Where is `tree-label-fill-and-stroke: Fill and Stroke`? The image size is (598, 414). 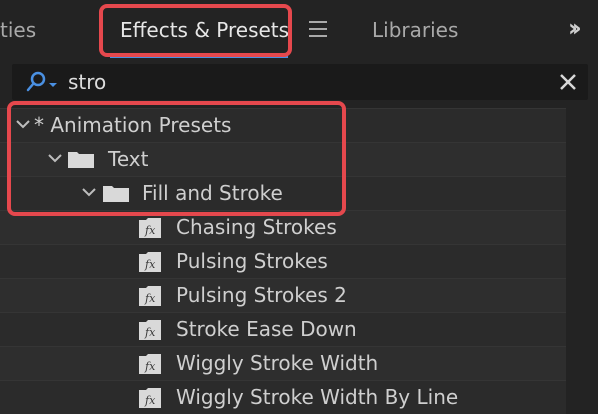
tree-label-fill-and-stroke: Fill and Stroke is located at coordinates (212, 193).